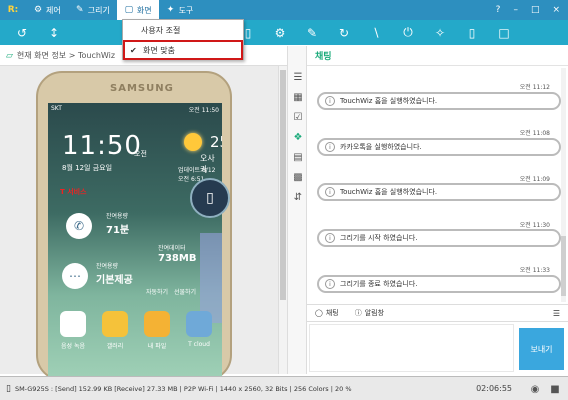 This screenshot has width=568, height=400. I want to click on menu-screen: ▢ 화면, so click(137, 10).